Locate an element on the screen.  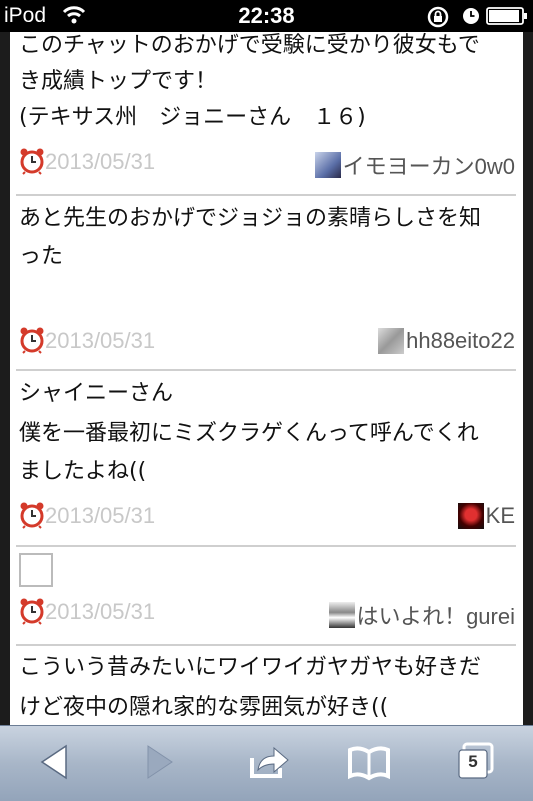
tabs-count: 5 is located at coordinates (473, 761).